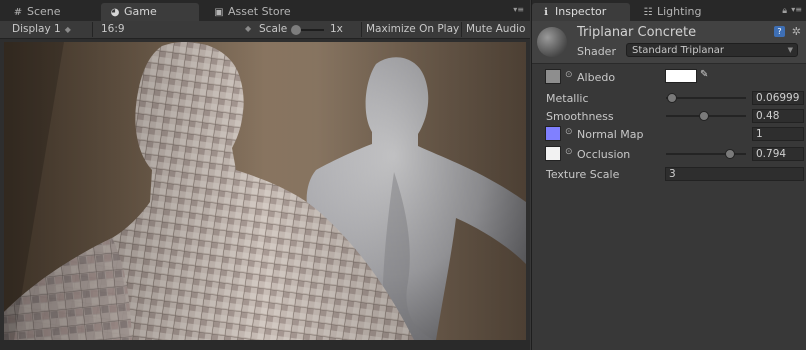 The image size is (806, 350). I want to click on pacman-icon: ◕, so click(115, 12).